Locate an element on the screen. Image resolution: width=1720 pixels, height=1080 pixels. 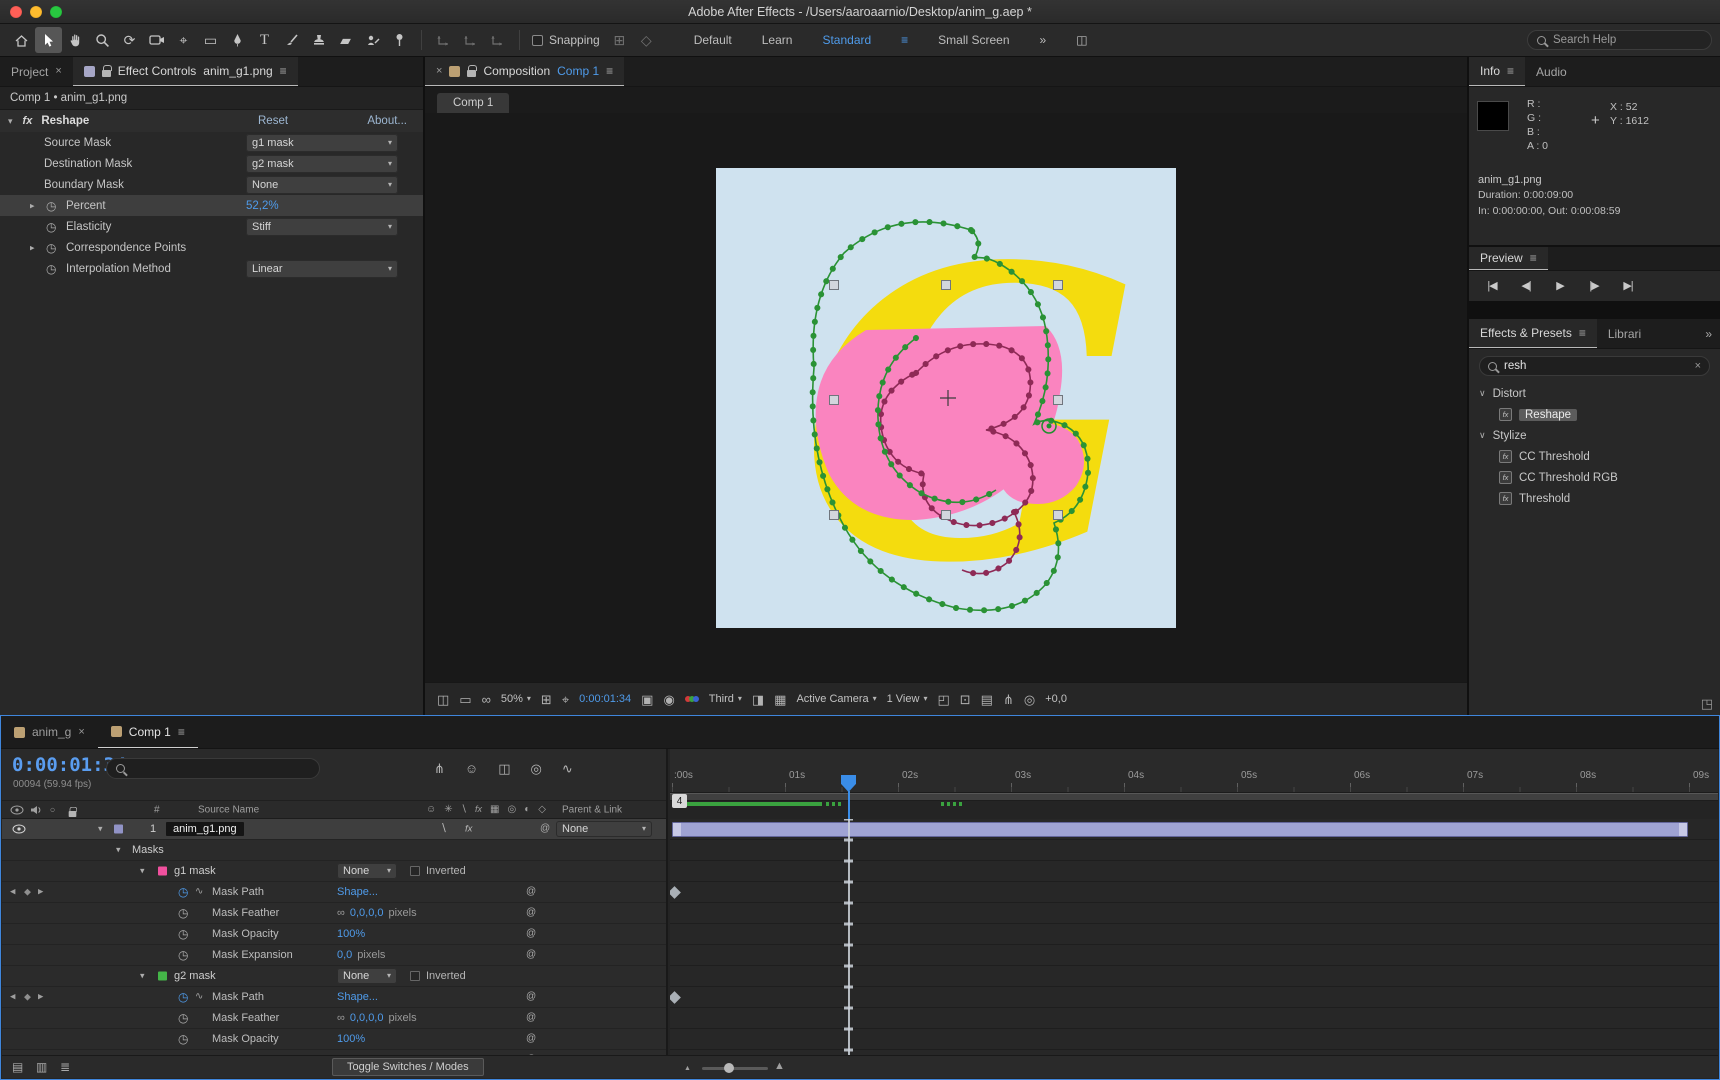
zoom-in-mountain-icon is located at coordinates (779, 1066).